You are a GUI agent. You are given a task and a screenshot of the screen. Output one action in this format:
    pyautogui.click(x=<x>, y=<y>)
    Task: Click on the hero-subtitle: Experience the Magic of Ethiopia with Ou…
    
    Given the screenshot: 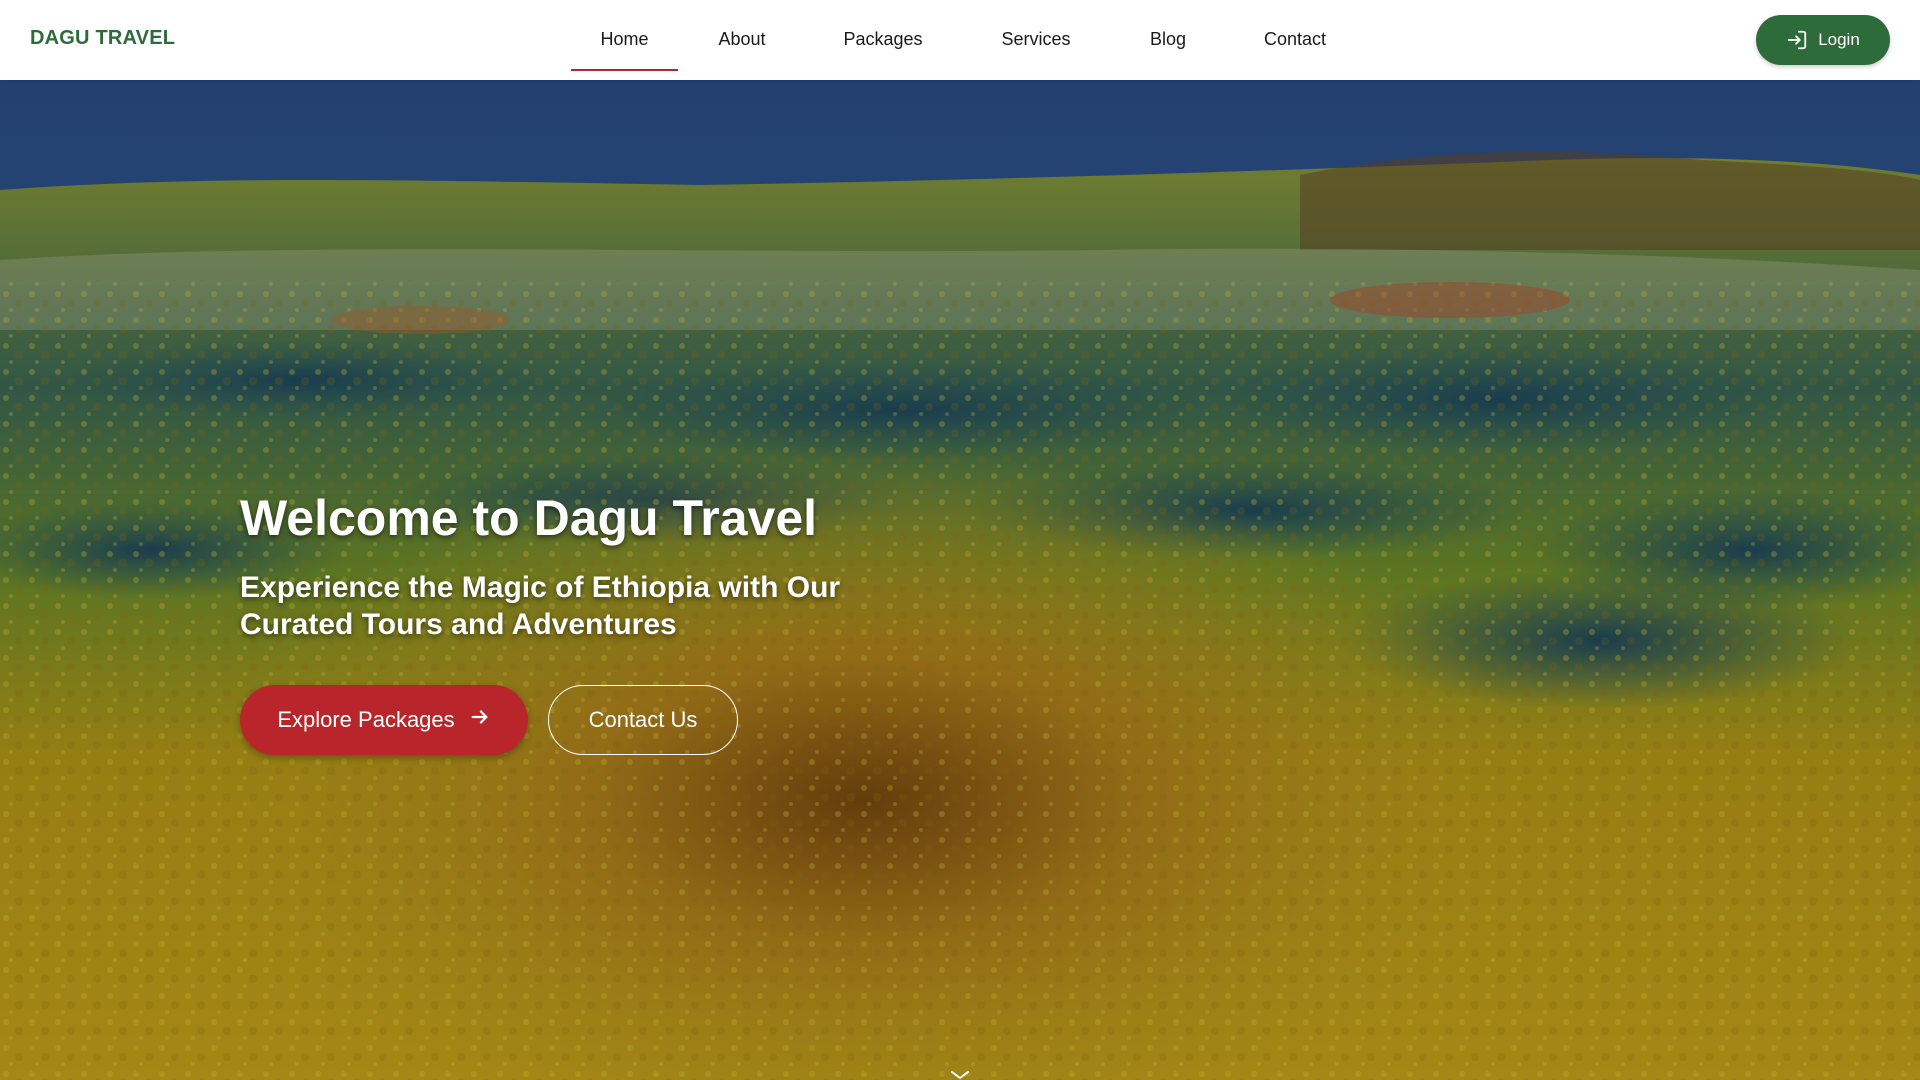 What is the action you would take?
    pyautogui.click(x=540, y=606)
    